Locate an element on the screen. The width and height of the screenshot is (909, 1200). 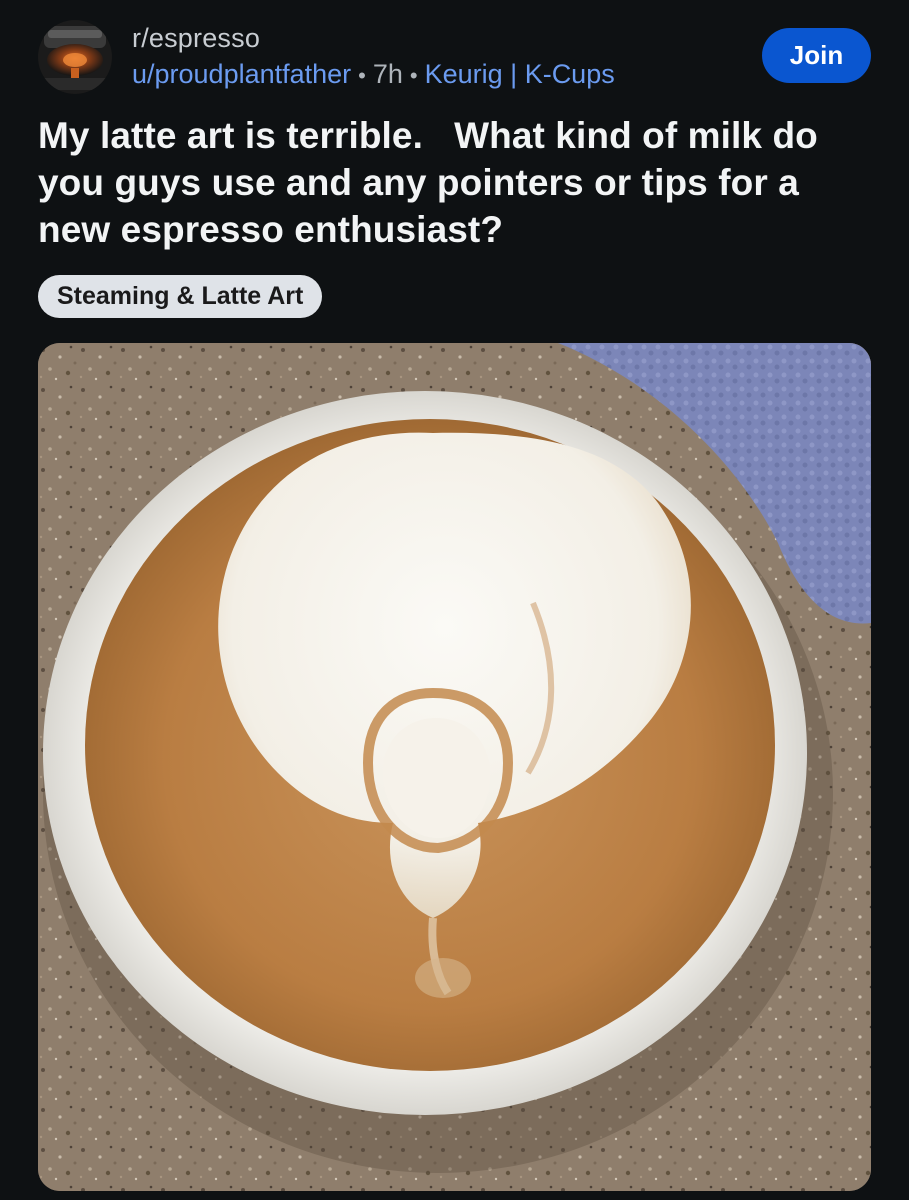
espresso-machine-icon is located at coordinates (75, 57).